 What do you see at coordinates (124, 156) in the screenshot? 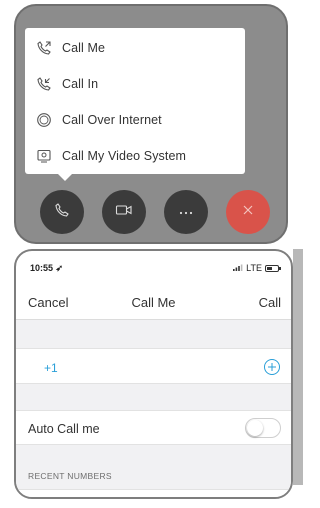
I see `menu-item-label: Call My Video System` at bounding box center [124, 156].